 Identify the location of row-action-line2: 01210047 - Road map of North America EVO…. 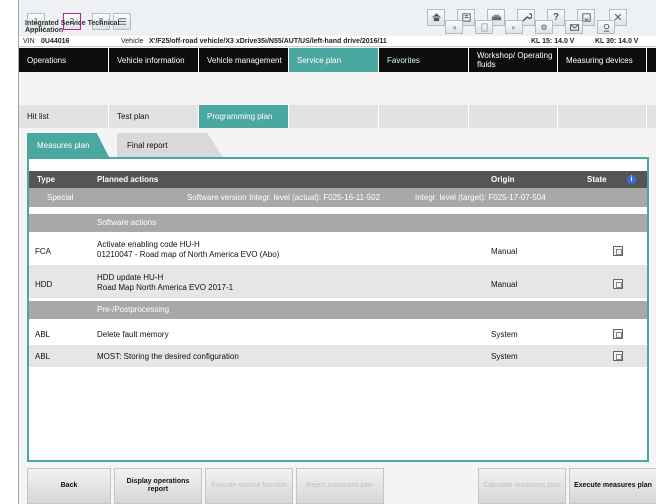
(188, 254).